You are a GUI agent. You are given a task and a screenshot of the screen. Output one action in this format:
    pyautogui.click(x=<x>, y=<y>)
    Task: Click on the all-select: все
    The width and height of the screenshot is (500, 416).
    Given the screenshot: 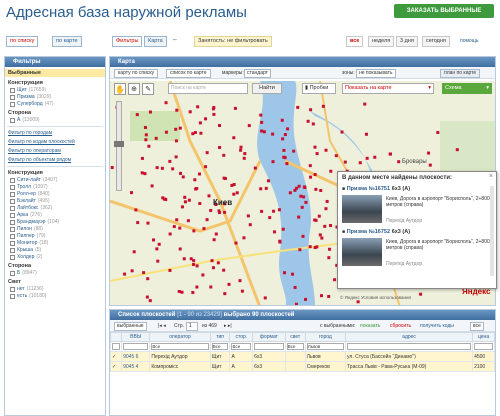 What is the action you would take?
    pyautogui.click(x=477, y=326)
    